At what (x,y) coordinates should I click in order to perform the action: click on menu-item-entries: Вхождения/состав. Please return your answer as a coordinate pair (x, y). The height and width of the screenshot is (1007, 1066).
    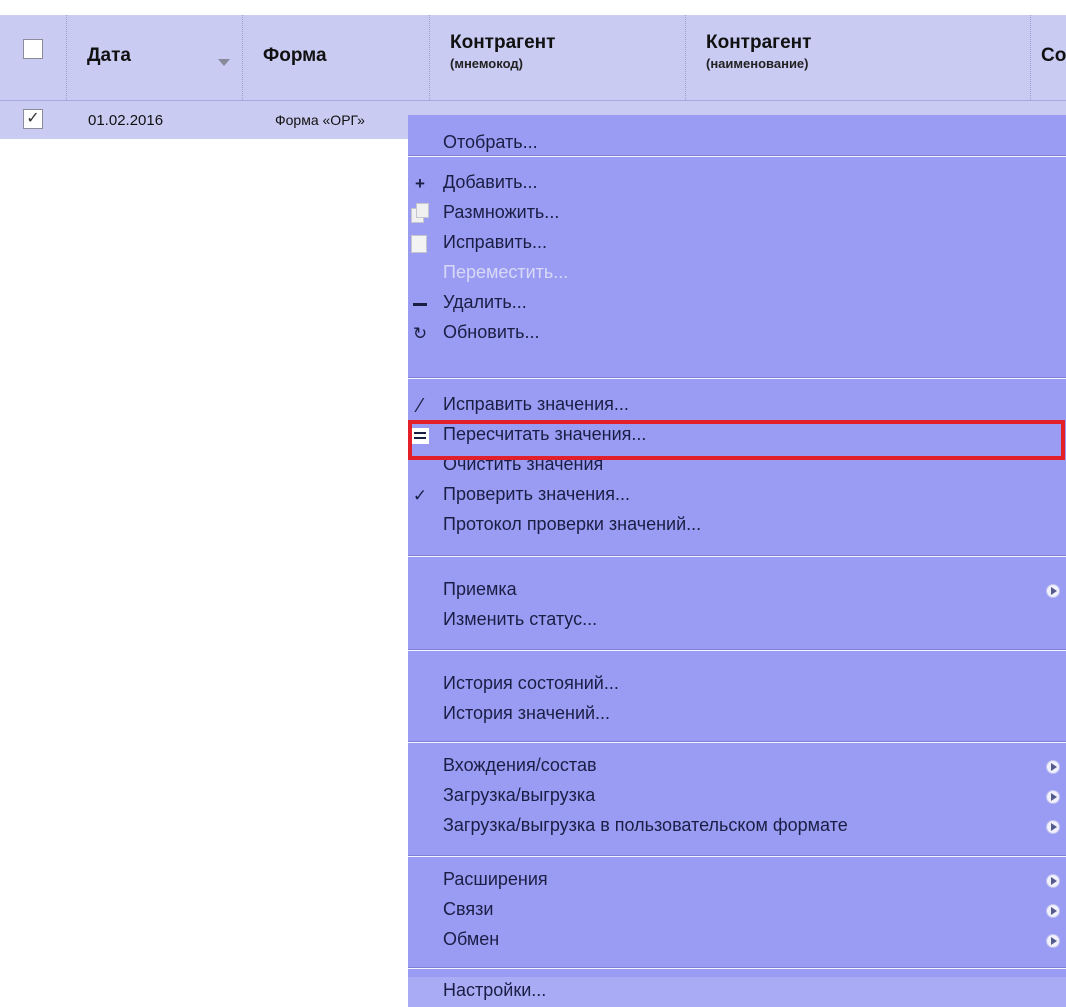
    Looking at the image, I should click on (737, 767).